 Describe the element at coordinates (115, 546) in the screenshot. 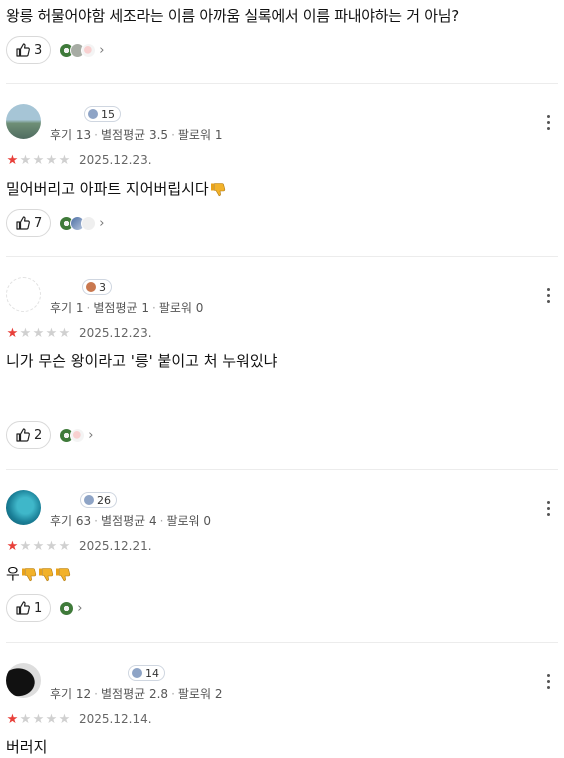

I see `review-date: 2025.12.21.` at that location.